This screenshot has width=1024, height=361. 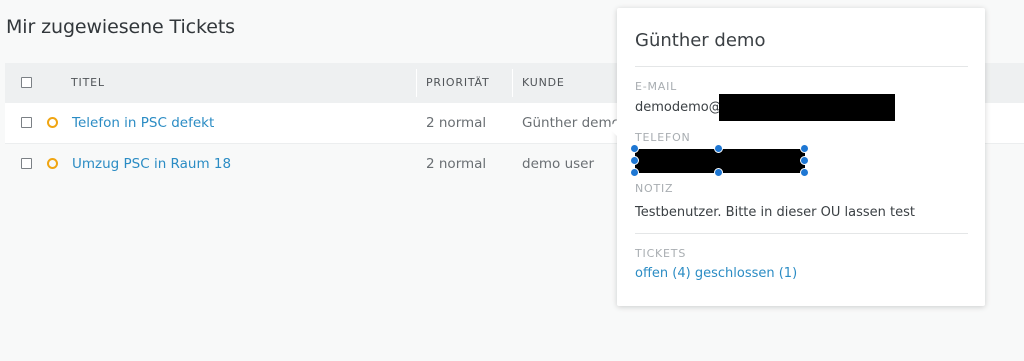 I want to click on open-tickets-link: offen (4), so click(x=663, y=273).